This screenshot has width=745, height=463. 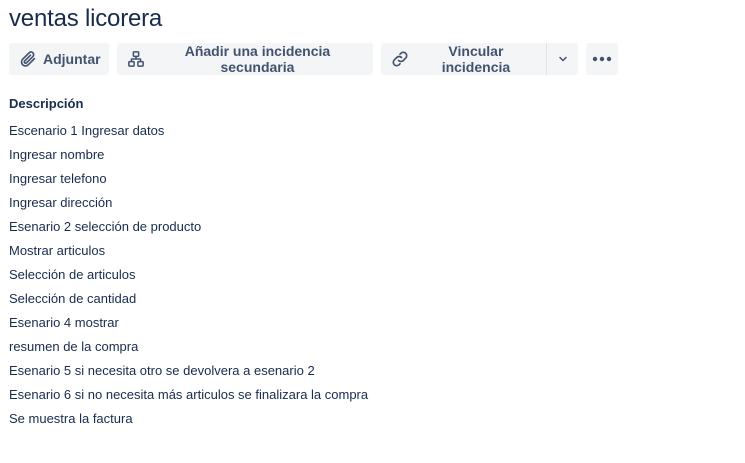 I want to click on attach-button-label: Adjuntar, so click(x=72, y=59).